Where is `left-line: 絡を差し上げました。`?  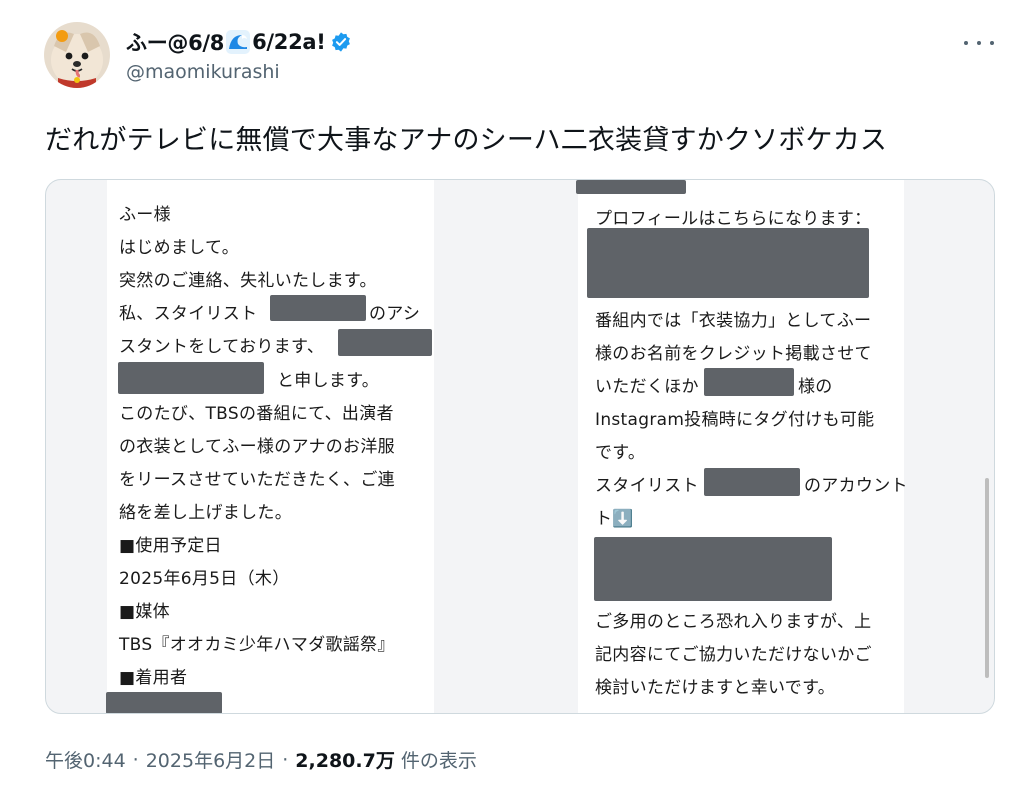 left-line: 絡を差し上げました。 is located at coordinates (205, 513).